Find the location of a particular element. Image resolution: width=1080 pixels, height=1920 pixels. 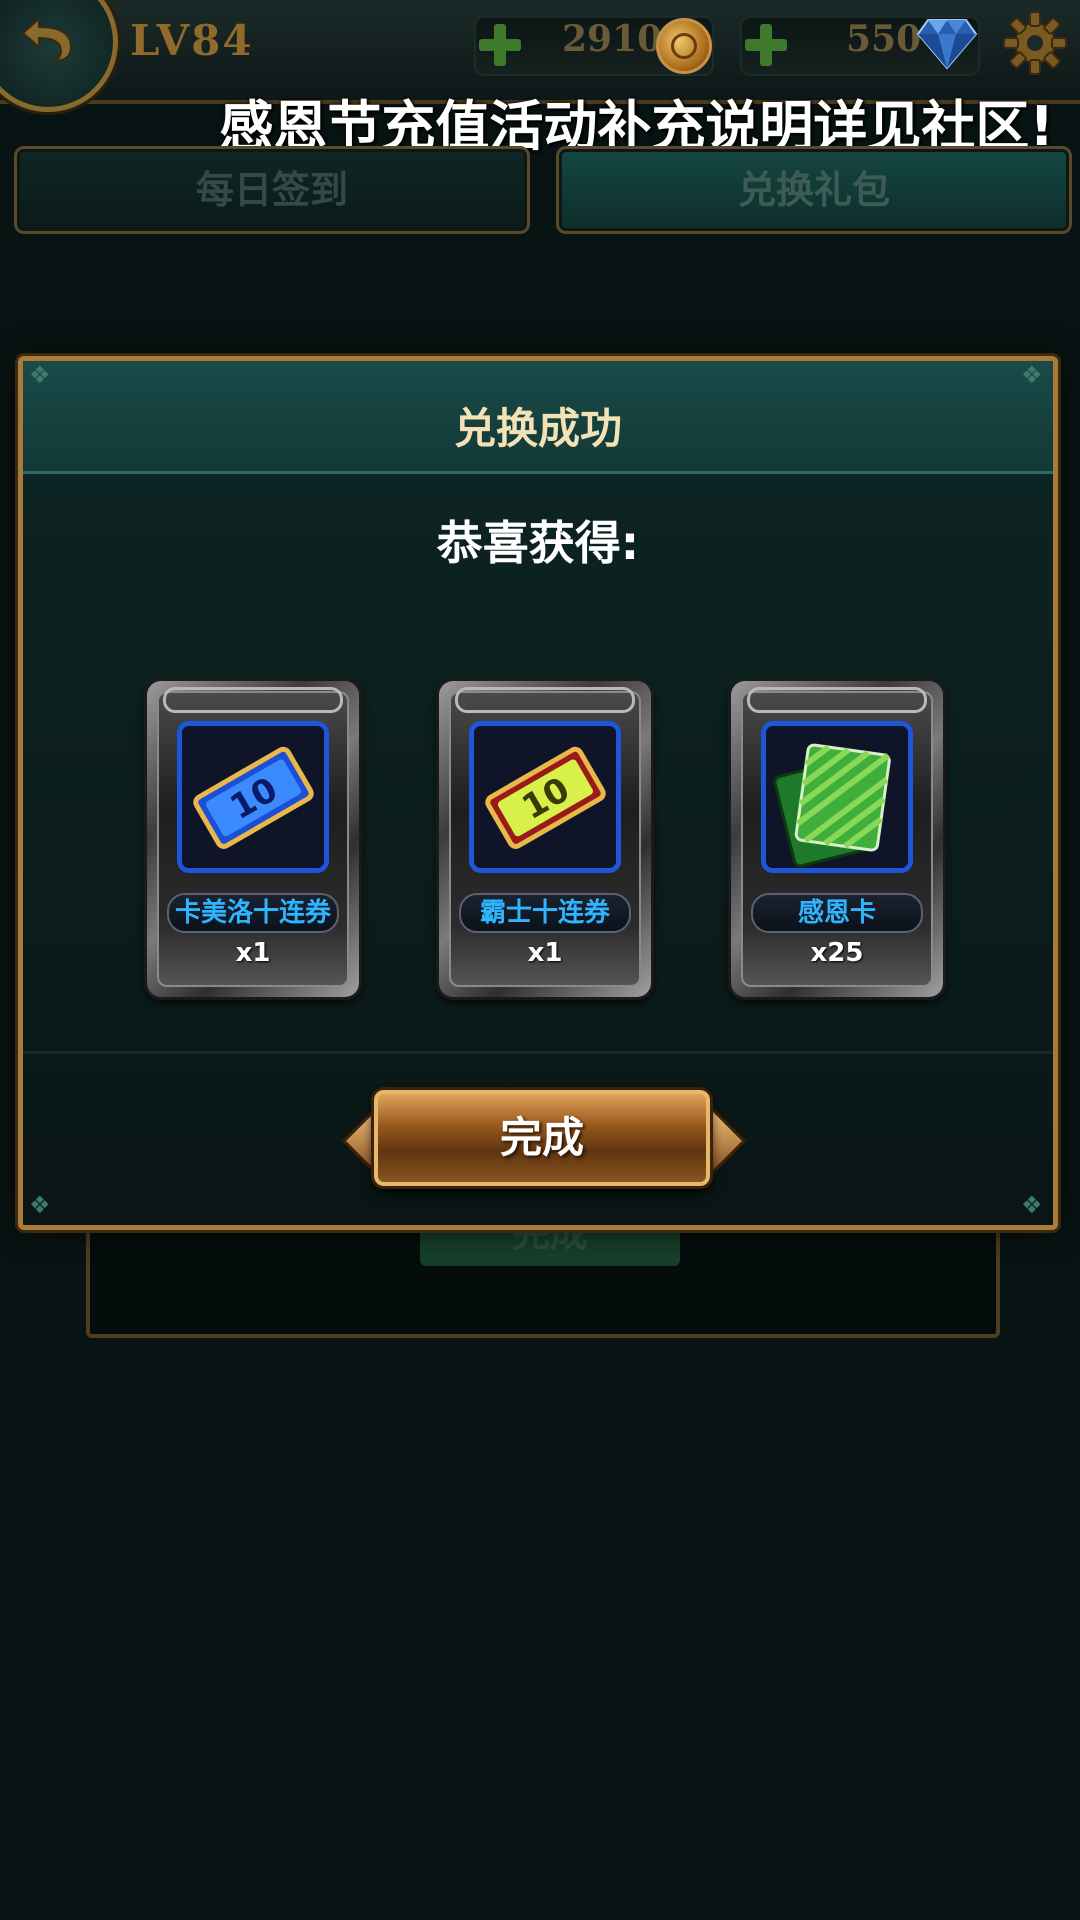

diamond-amount: 550 is located at coordinates (884, 39).